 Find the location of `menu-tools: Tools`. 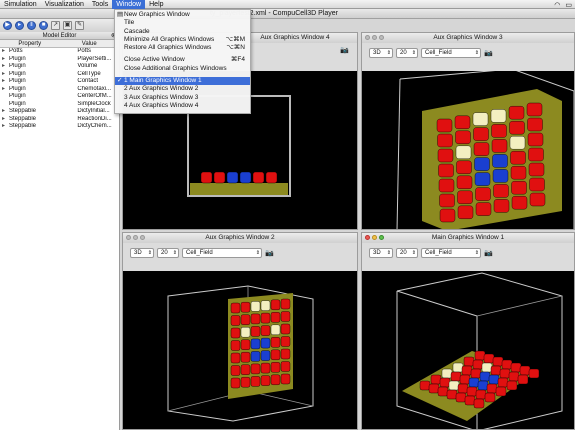

menu-tools: Tools is located at coordinates (100, 4).